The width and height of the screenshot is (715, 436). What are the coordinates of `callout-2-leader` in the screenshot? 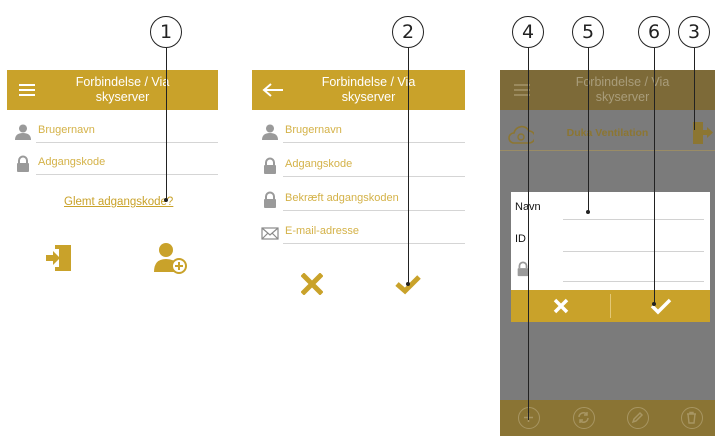 It's located at (408, 166).